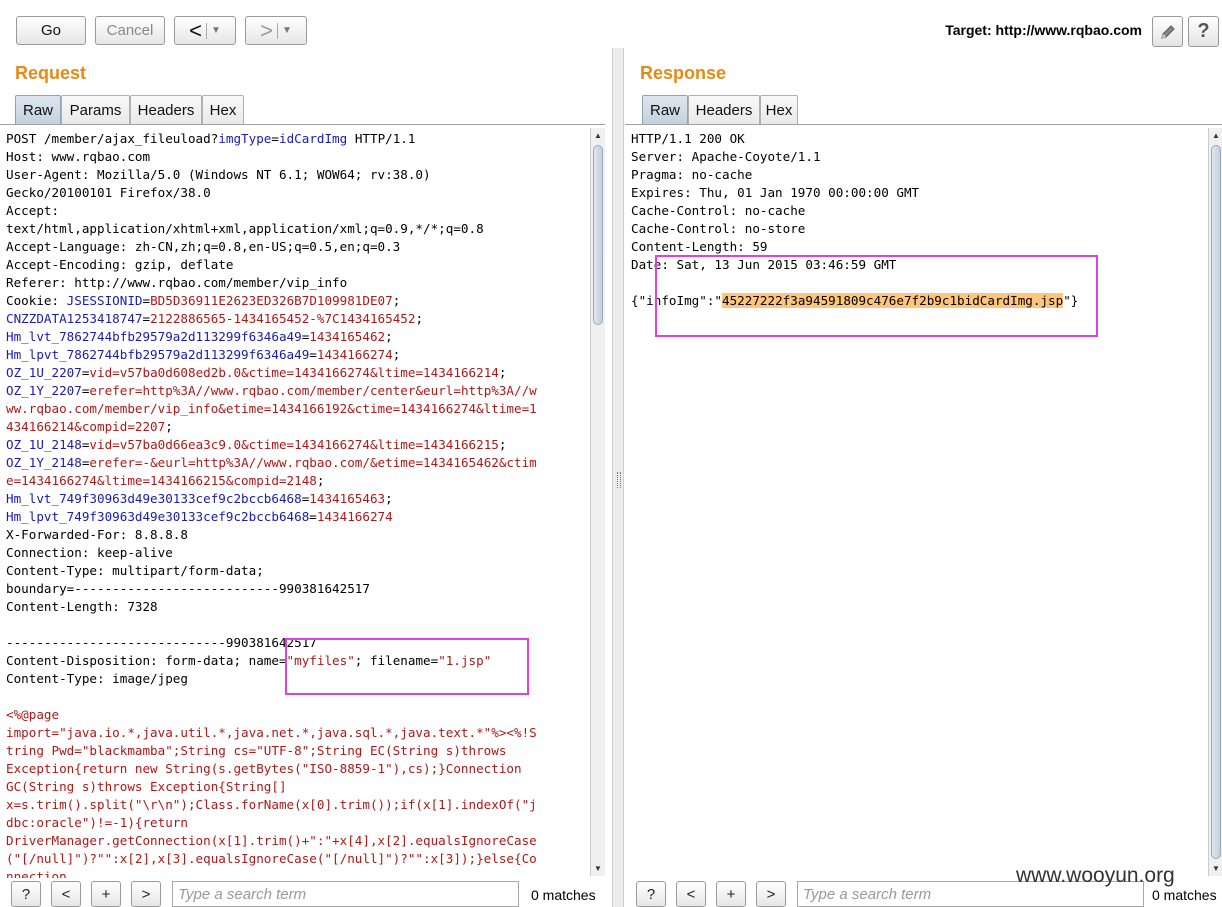  Describe the element at coordinates (775, 192) in the screenshot. I see `text-segment: Expires: Thu, 01 Jan 1970 00:00:00 GMT` at that location.